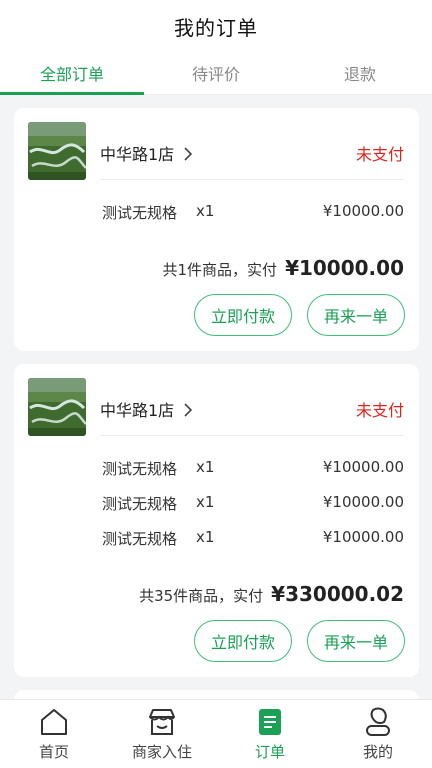 Image resolution: width=432 pixels, height=768 pixels. What do you see at coordinates (360, 73) in the screenshot?
I see `tab-refund: 退款` at bounding box center [360, 73].